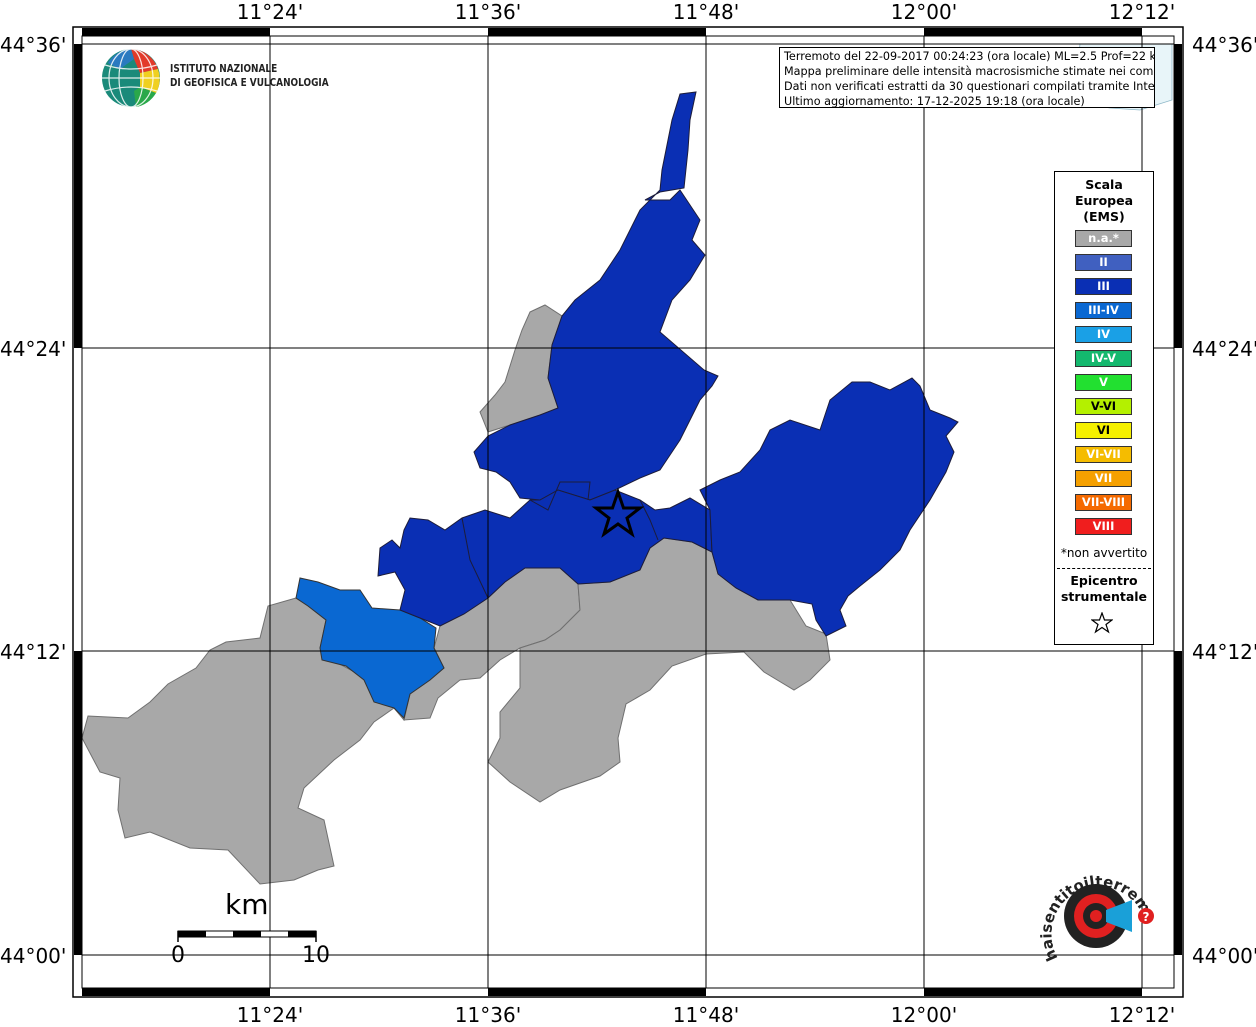 Image resolution: width=1256 pixels, height=1027 pixels. What do you see at coordinates (488, 1015) in the screenshot?
I see `lon-label-bottom: 11°36'` at bounding box center [488, 1015].